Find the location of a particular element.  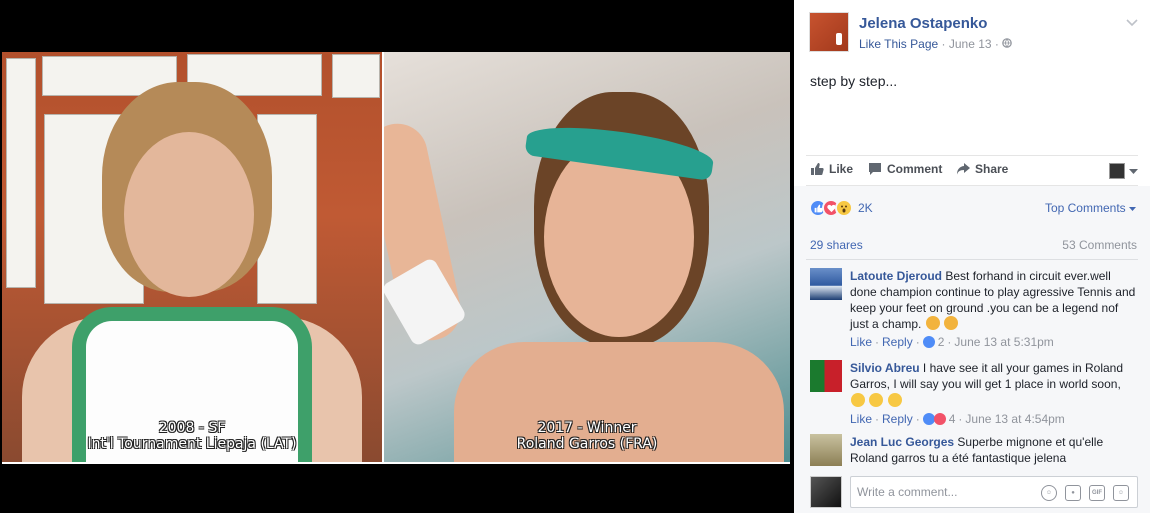

globe-icon is located at coordinates (1007, 44).